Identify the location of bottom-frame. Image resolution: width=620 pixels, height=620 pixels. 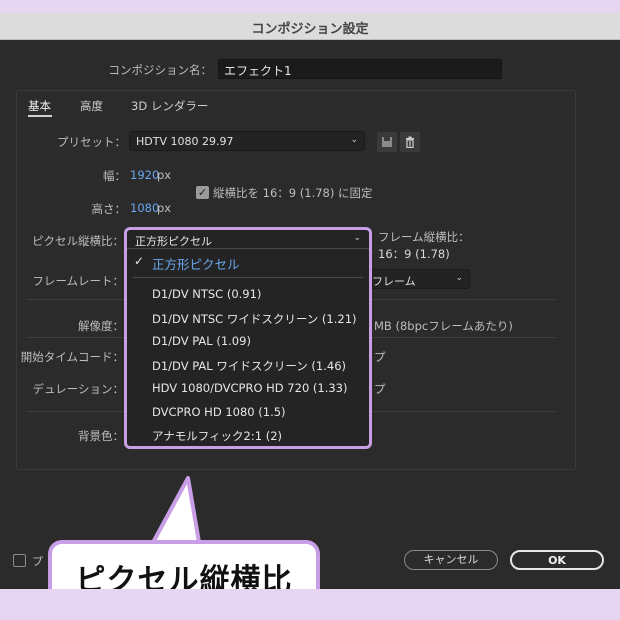
(310, 604).